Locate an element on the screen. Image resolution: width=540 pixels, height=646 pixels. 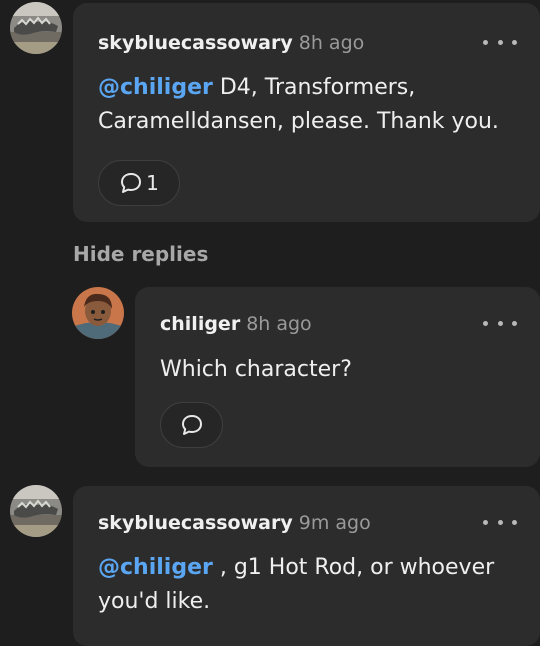
avatar-chiliger is located at coordinates (98, 313).